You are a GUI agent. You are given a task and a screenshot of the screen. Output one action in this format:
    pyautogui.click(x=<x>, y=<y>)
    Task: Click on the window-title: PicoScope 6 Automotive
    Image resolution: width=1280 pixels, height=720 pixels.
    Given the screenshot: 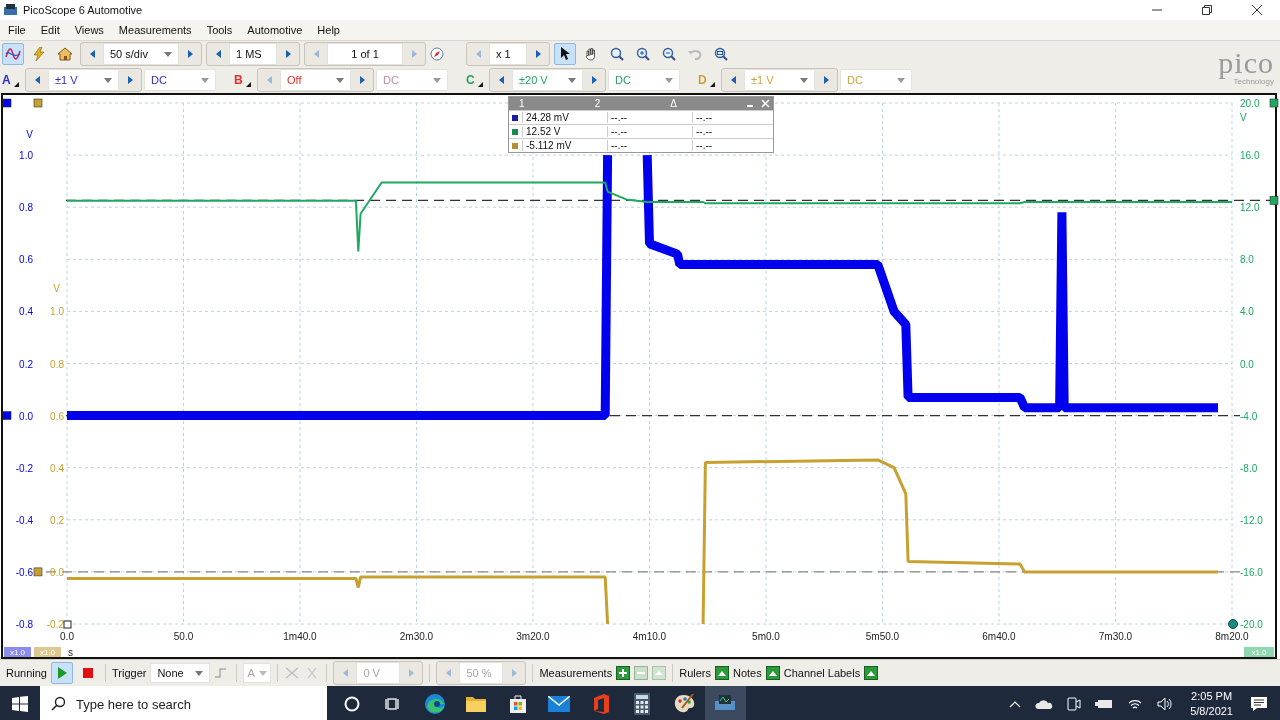 What is the action you would take?
    pyautogui.click(x=83, y=10)
    